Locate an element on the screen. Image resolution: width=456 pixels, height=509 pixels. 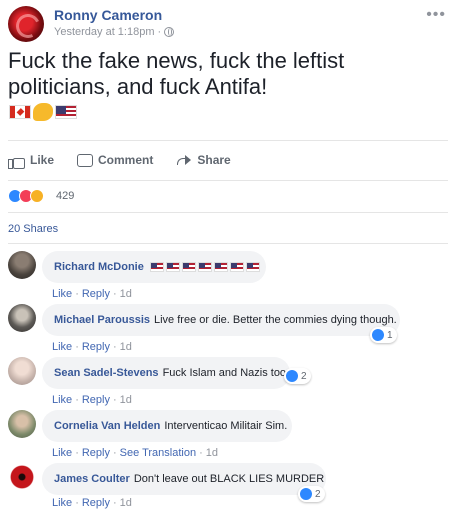
commenter-name: Sean Sadel-Stevens is located at coordinates (106, 373).